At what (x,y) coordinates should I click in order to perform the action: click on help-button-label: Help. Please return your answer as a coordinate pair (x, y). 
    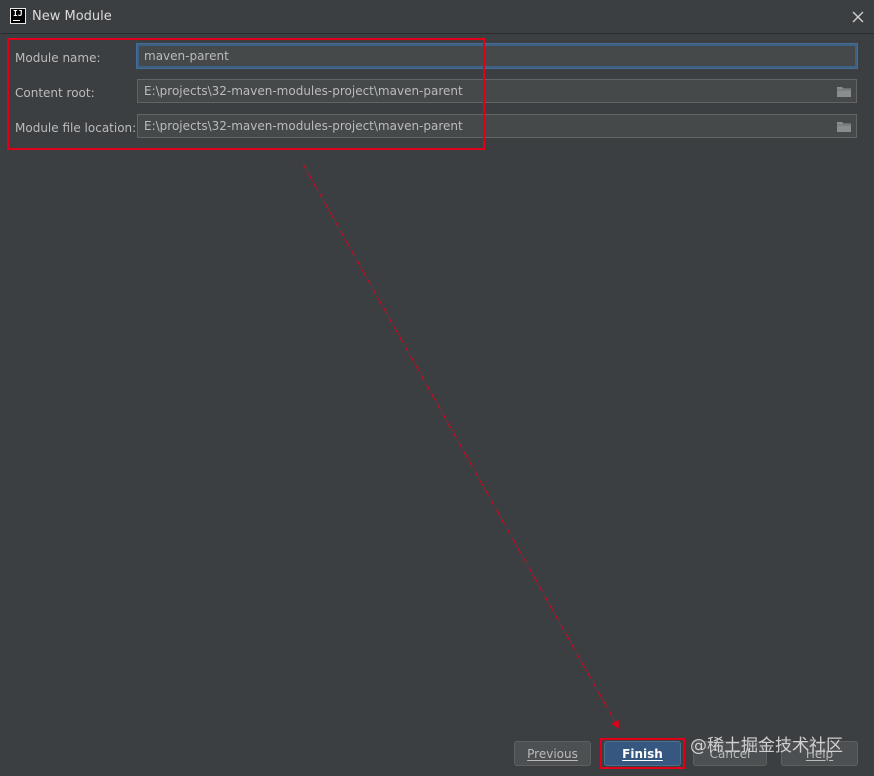
    Looking at the image, I should click on (819, 753).